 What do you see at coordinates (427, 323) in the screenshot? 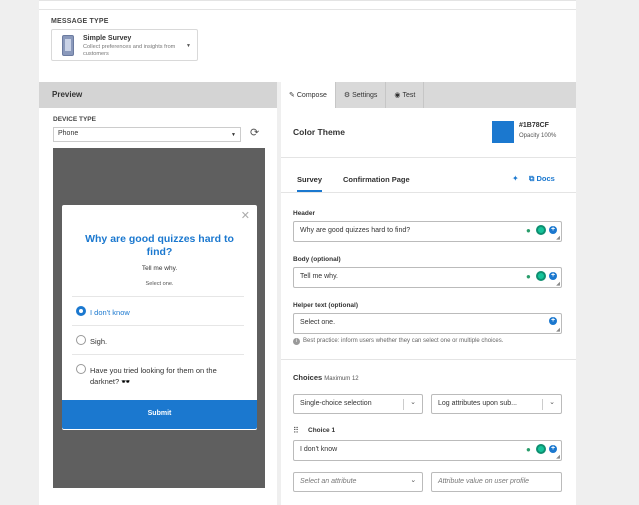
I see `helper-input: Select one. + ◢` at bounding box center [427, 323].